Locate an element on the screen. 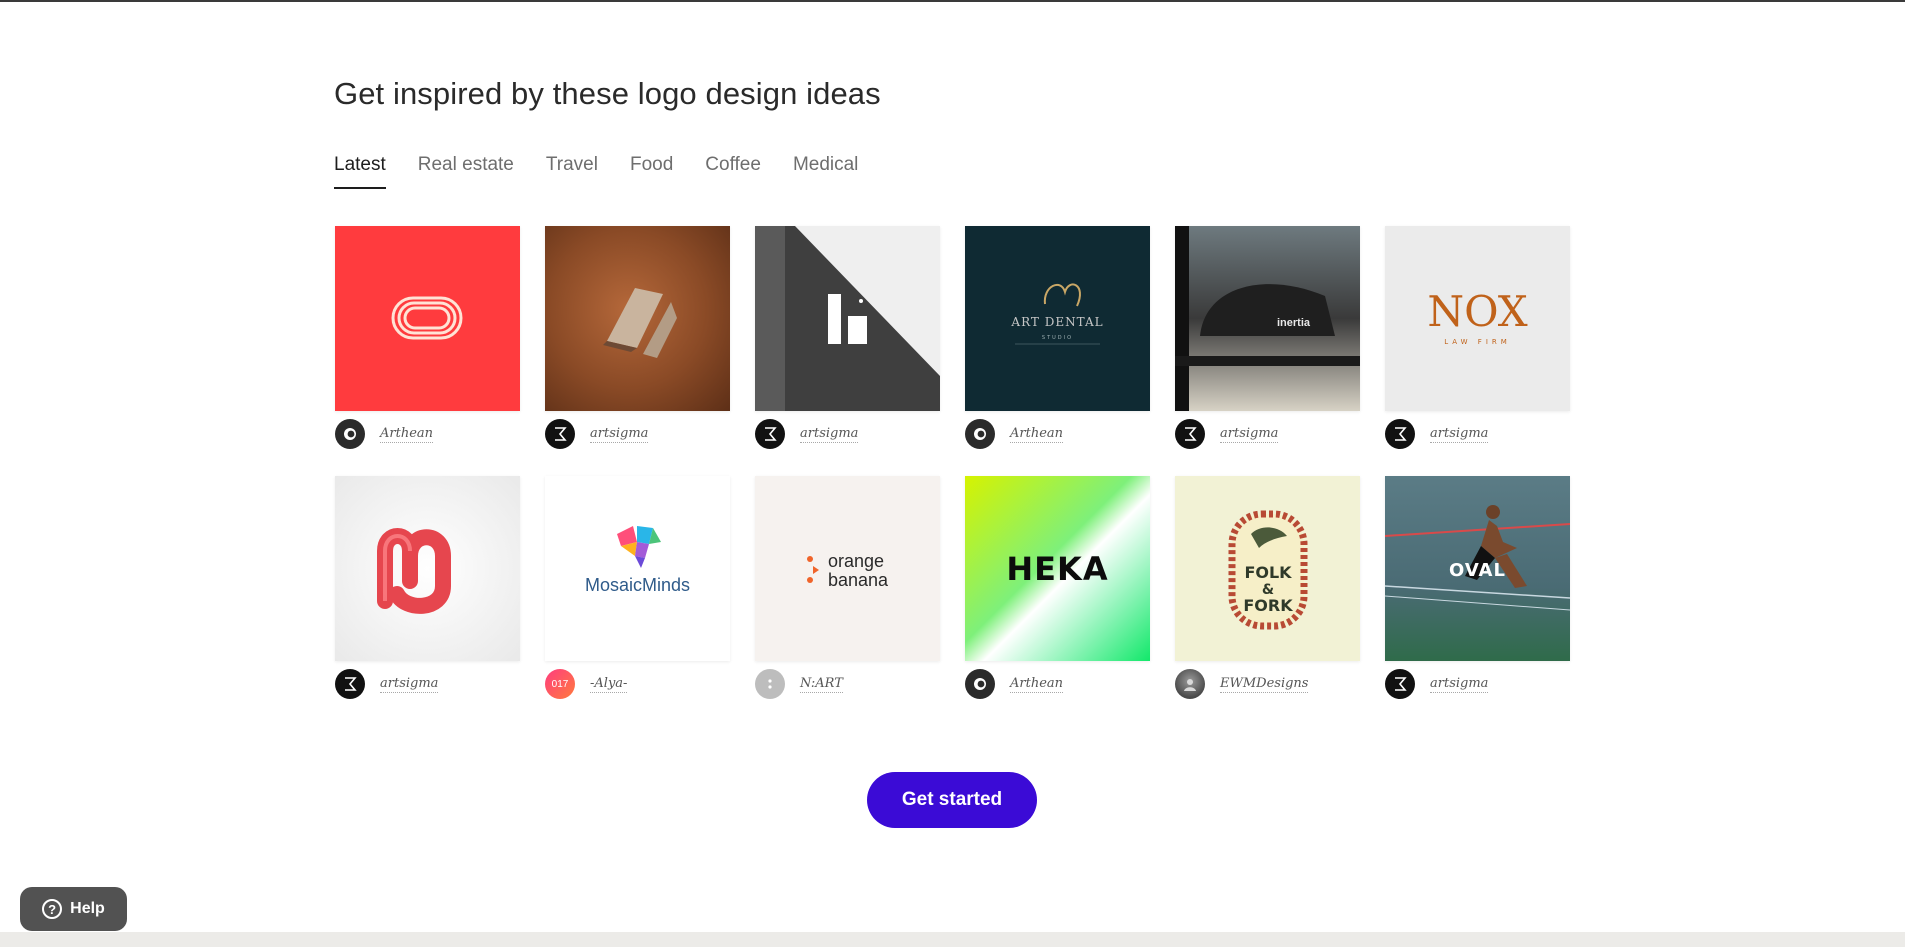 This screenshot has width=1905, height=947. logo-wordmark: FOLK is located at coordinates (1268, 572).